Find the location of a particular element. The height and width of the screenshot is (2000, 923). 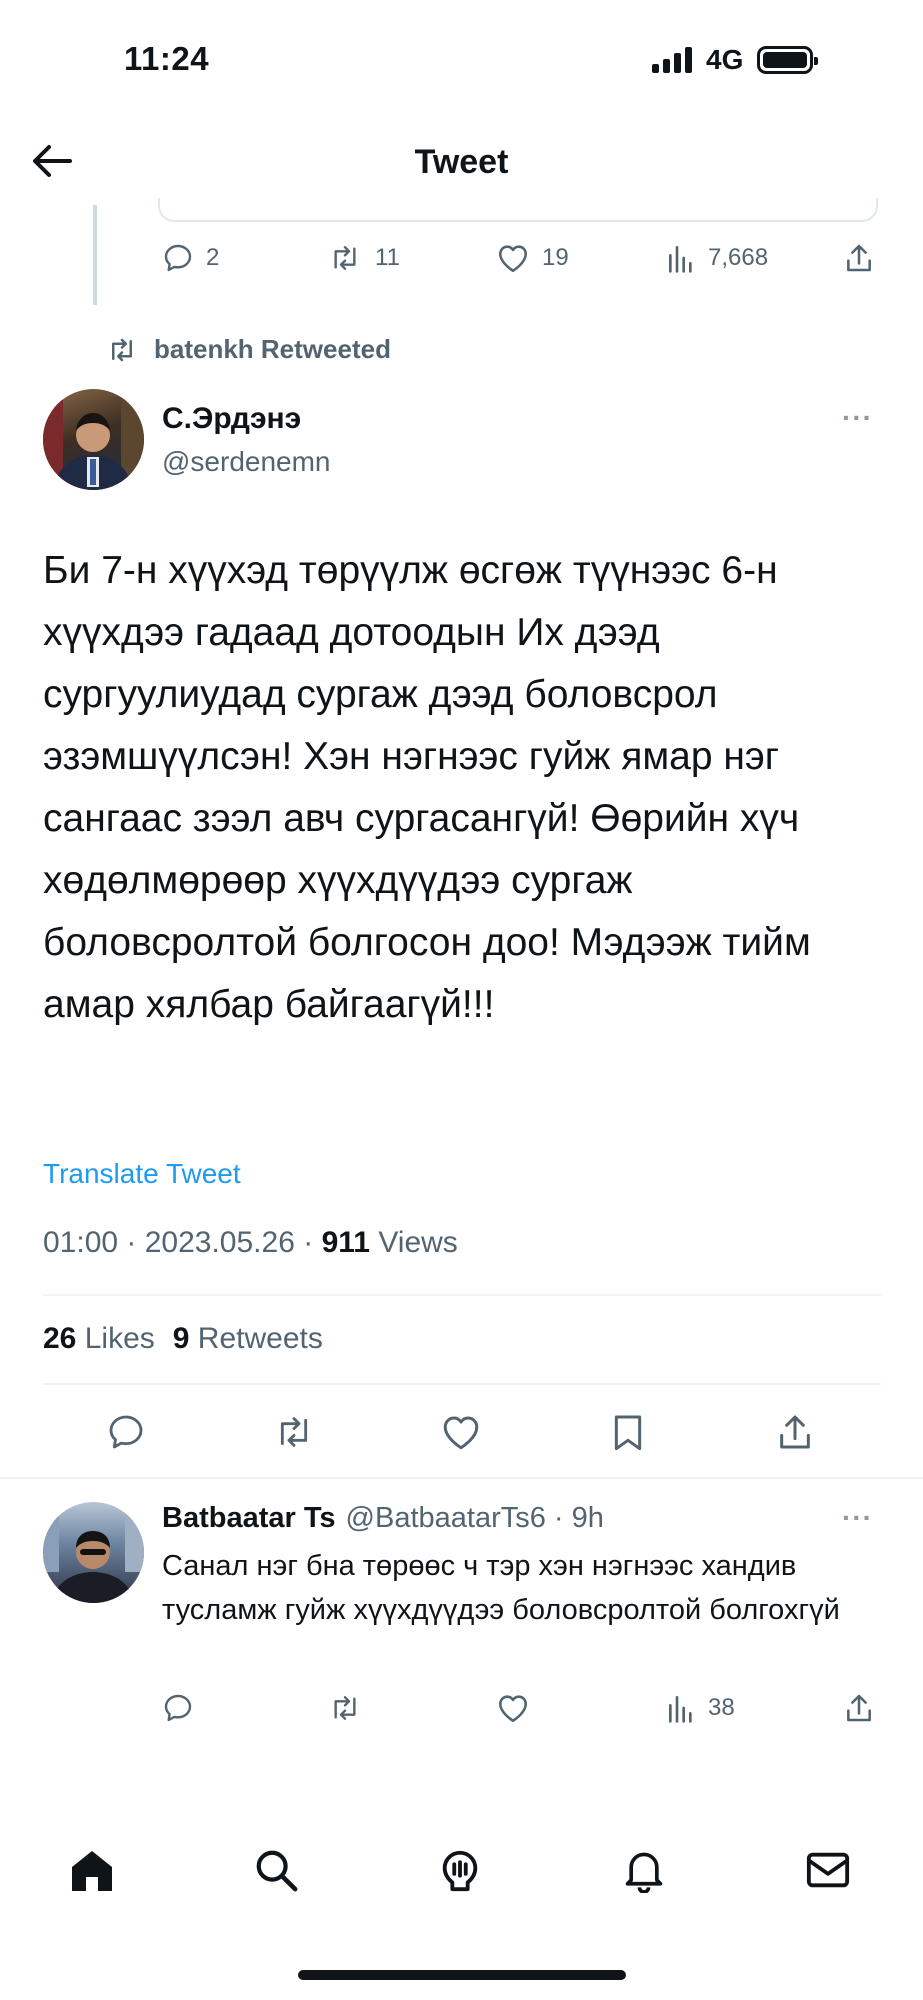

tab-notifications is located at coordinates (644, 1870).